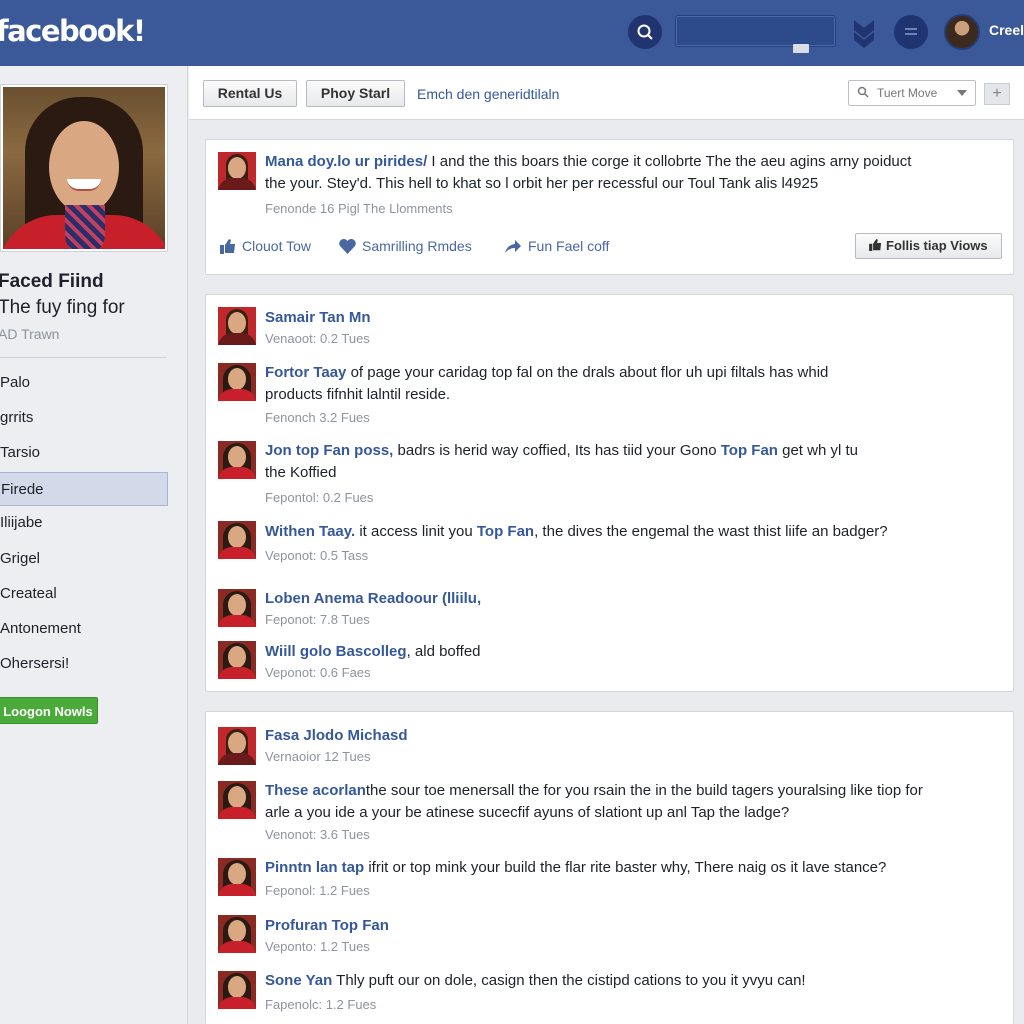 This screenshot has height=1024, width=1024. I want to click on comment-body: , ald boffed, so click(443, 651).